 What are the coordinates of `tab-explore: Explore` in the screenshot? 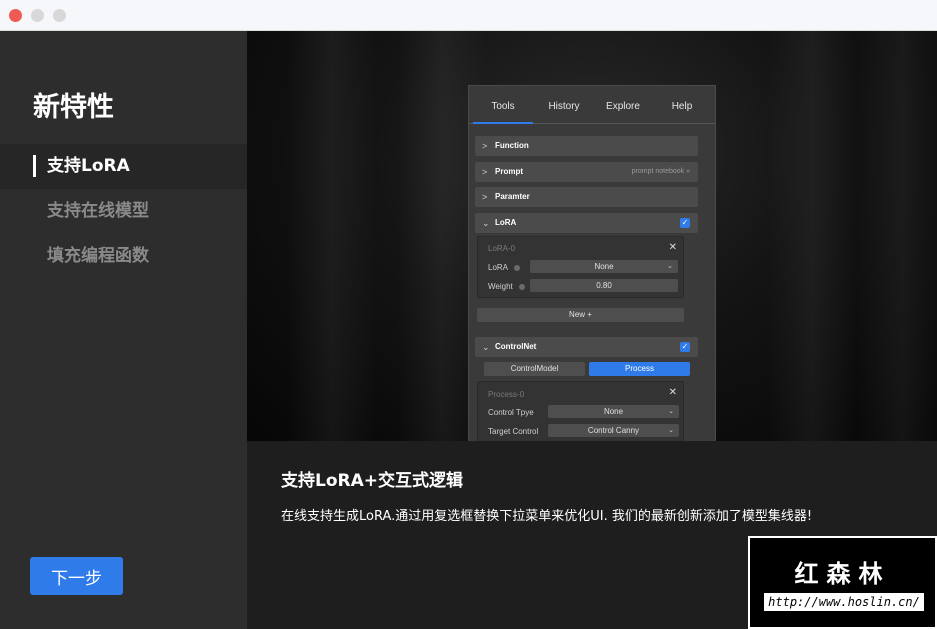 It's located at (623, 106).